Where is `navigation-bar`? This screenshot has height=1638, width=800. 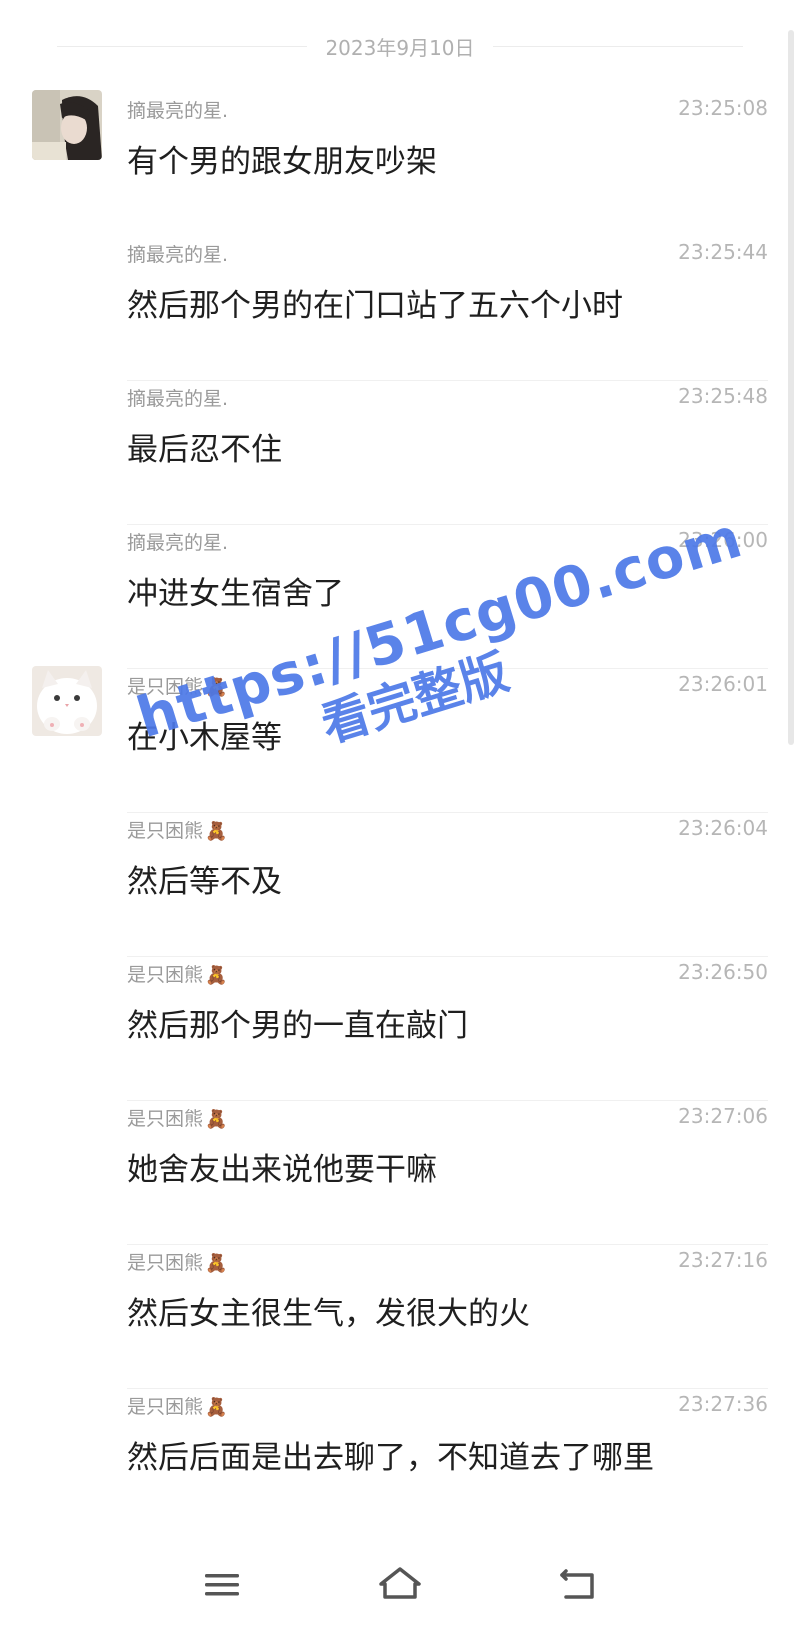 navigation-bar is located at coordinates (400, 1586).